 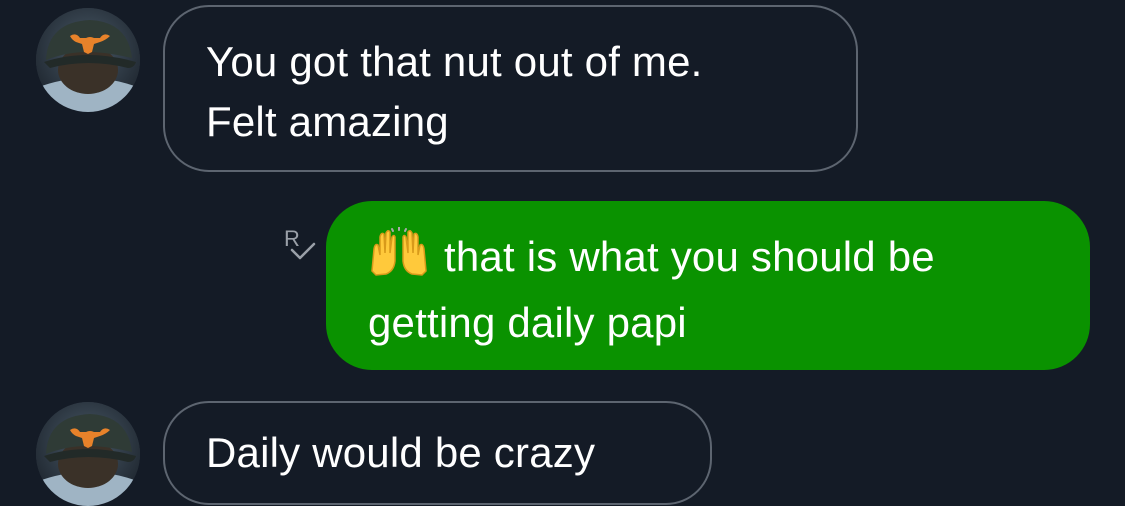 What do you see at coordinates (301, 244) in the screenshot?
I see `read-receipt-icon: R` at bounding box center [301, 244].